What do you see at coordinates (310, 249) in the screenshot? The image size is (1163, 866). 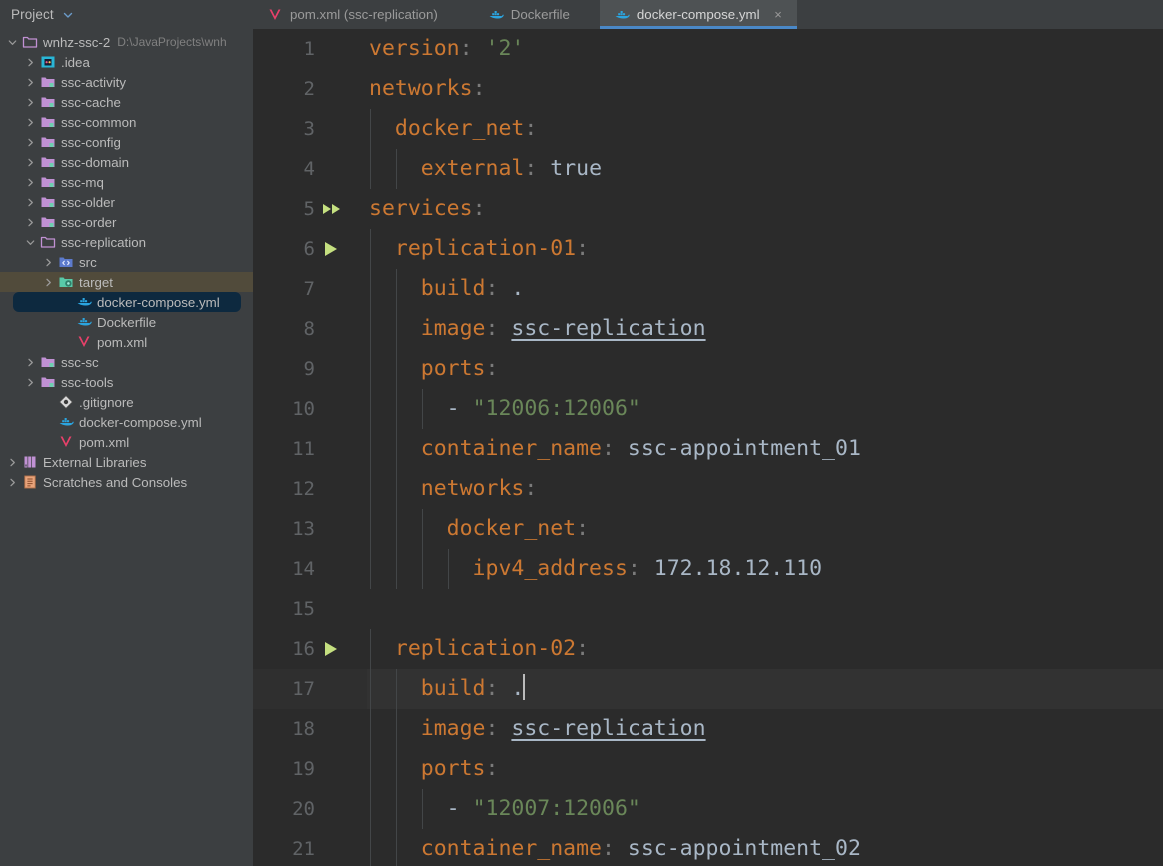 I see `editor-gutter: 6` at bounding box center [310, 249].